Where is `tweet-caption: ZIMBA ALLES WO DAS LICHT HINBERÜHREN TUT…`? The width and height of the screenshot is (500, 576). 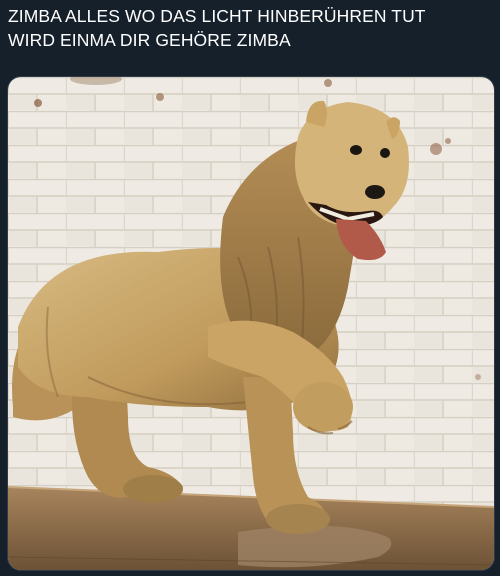 tweet-caption: ZIMBA ALLES WO DAS LICHT HINBERÜHREN TUT… is located at coordinates (250, 28).